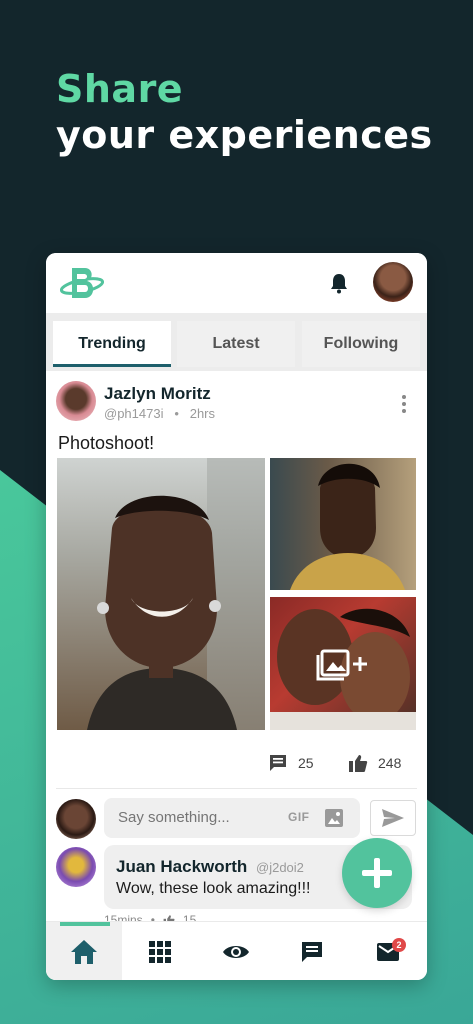 This screenshot has height=1024, width=473. What do you see at coordinates (236, 283) in the screenshot?
I see `top-bar` at bounding box center [236, 283].